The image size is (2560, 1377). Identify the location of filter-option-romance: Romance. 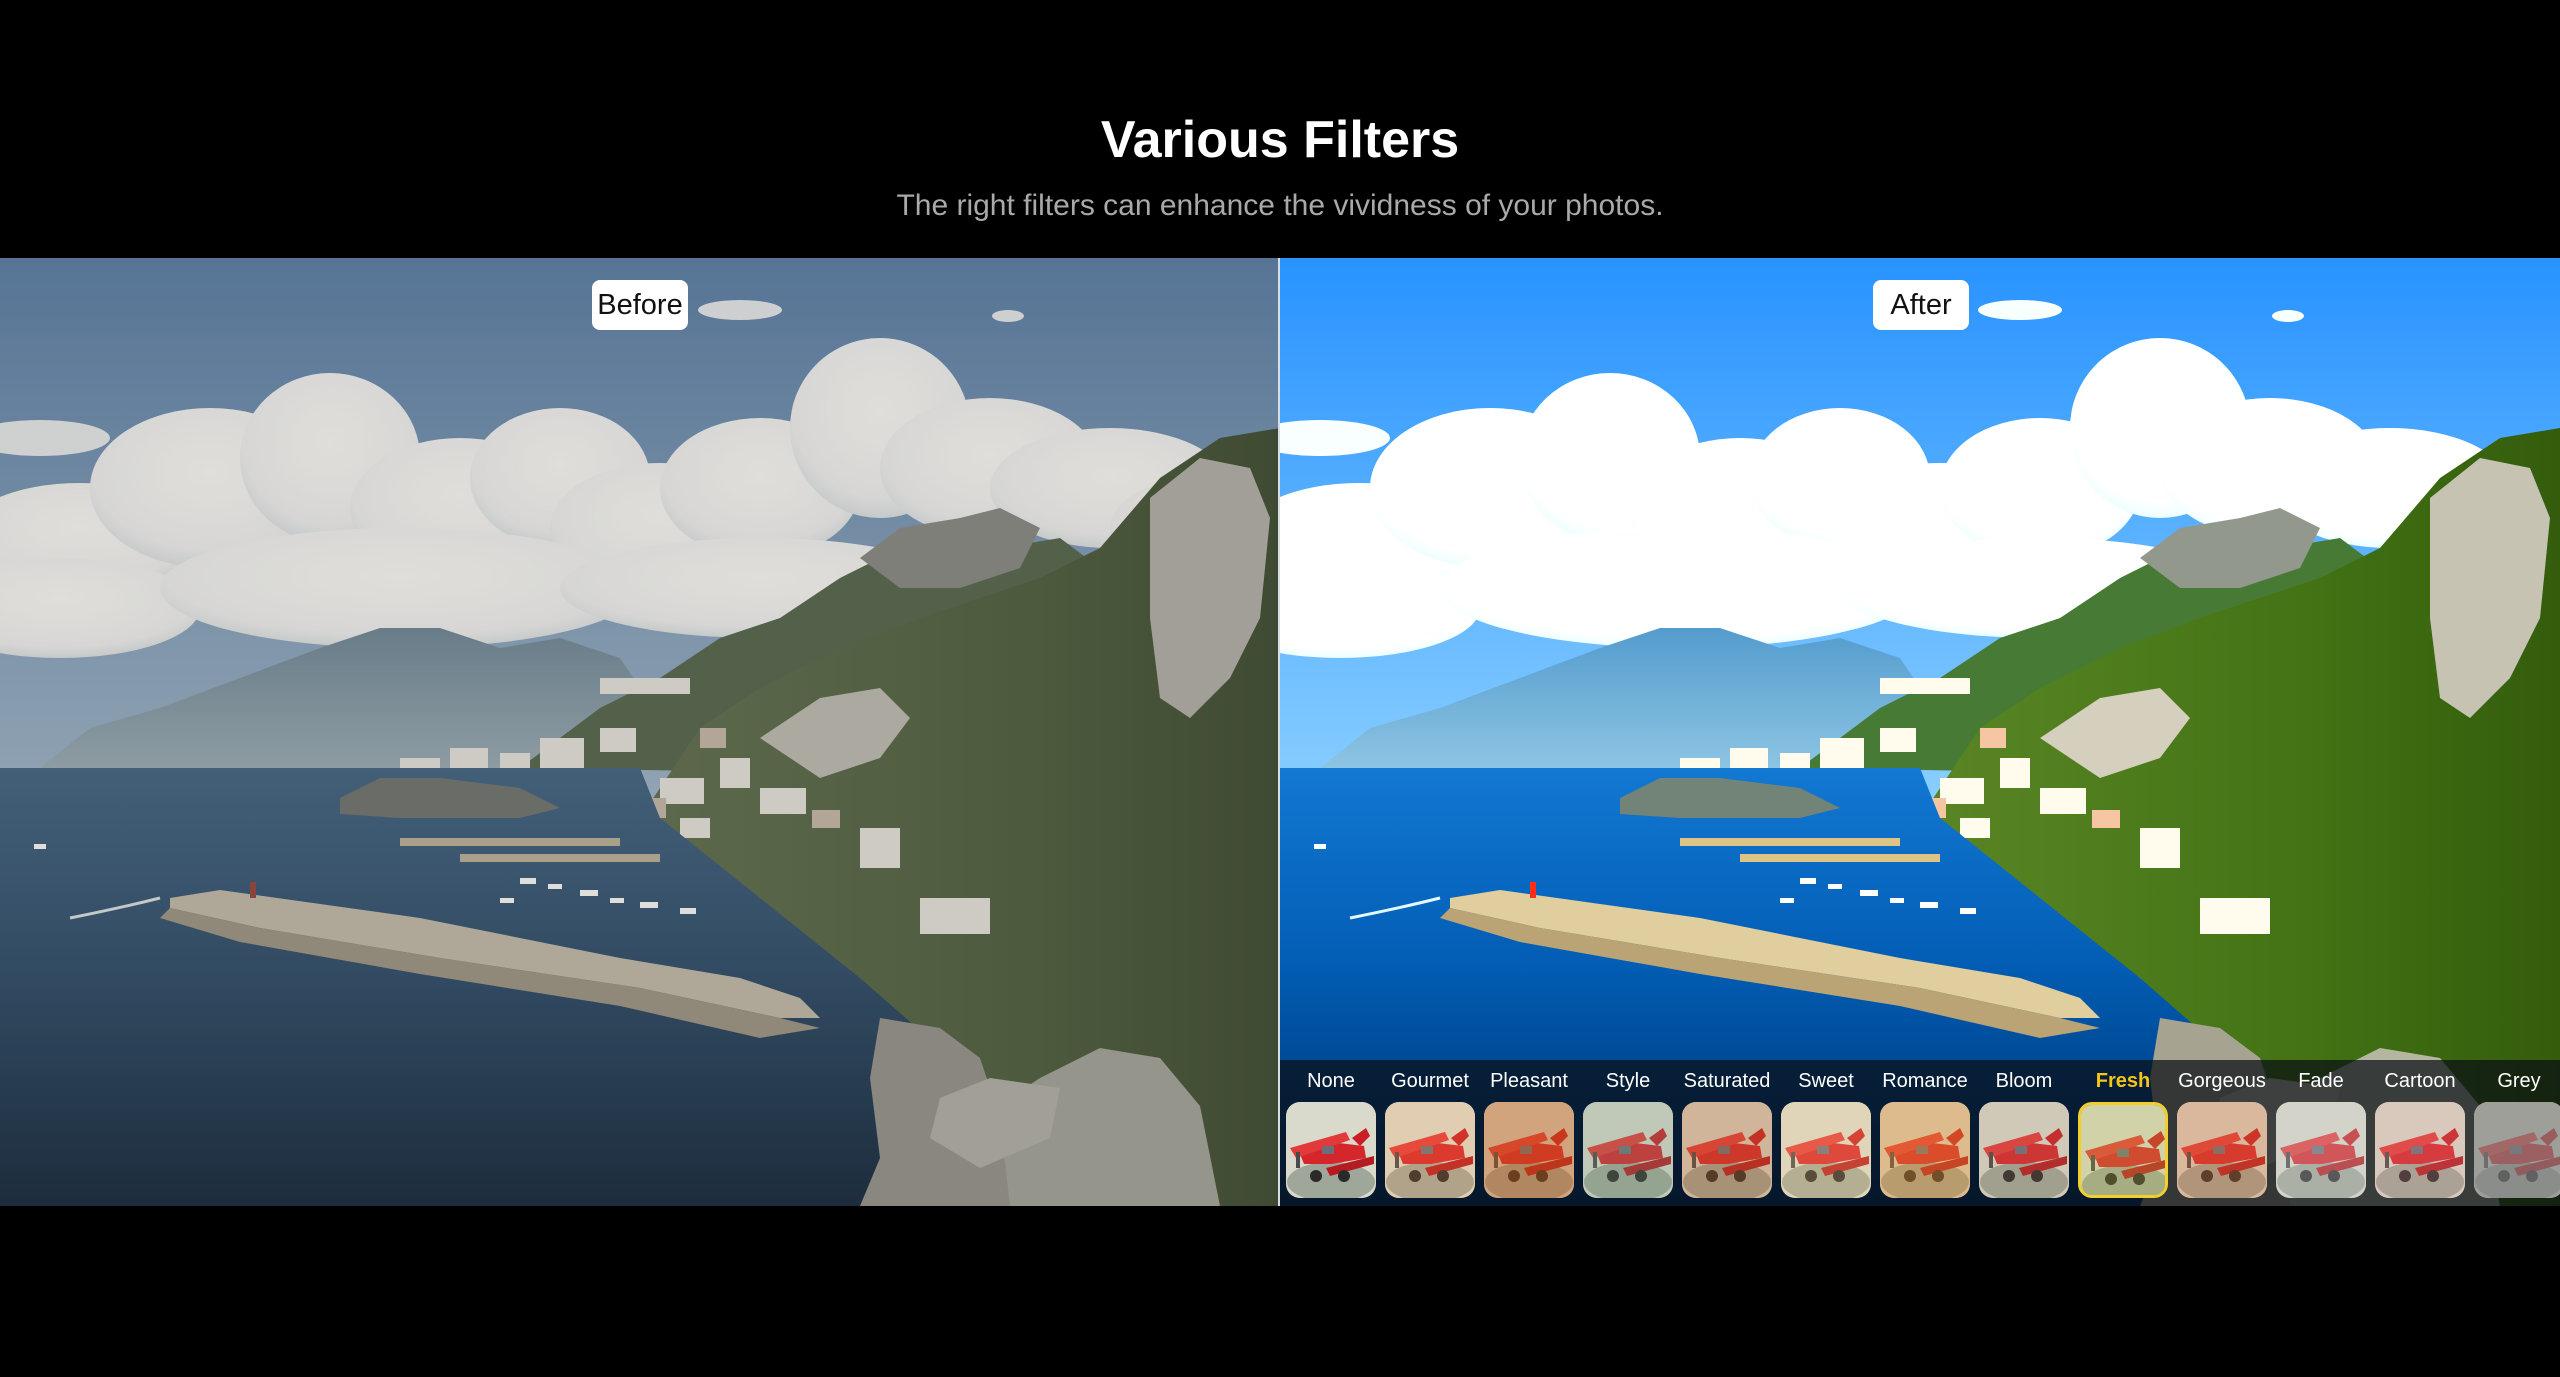
(1925, 1133).